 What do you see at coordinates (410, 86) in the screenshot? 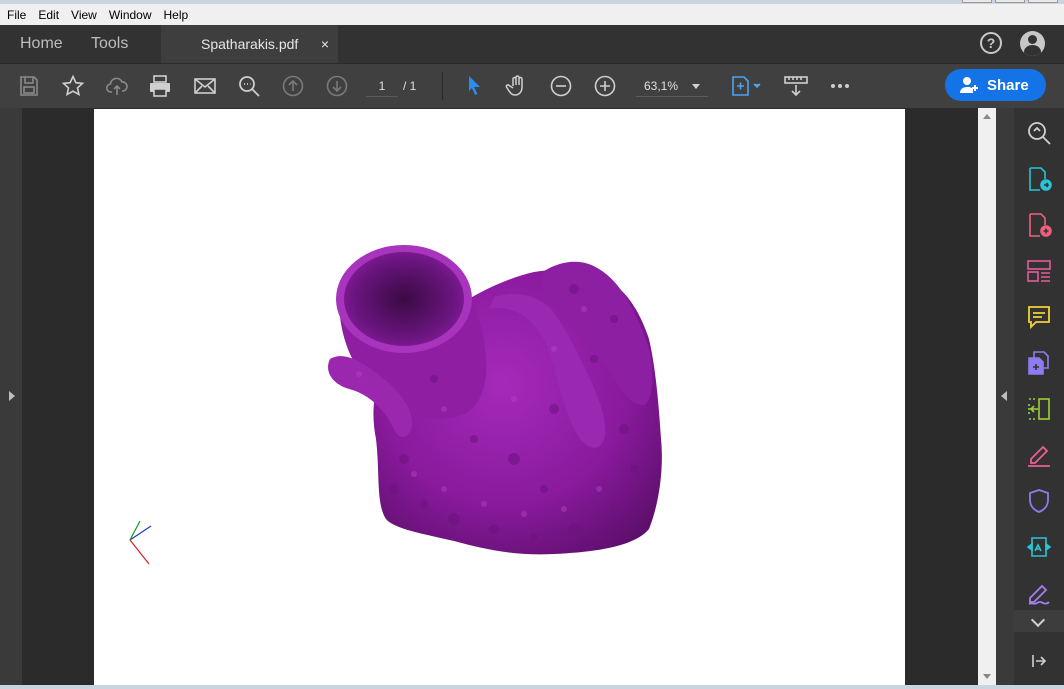
I see `page-total-label: / 1` at bounding box center [410, 86].